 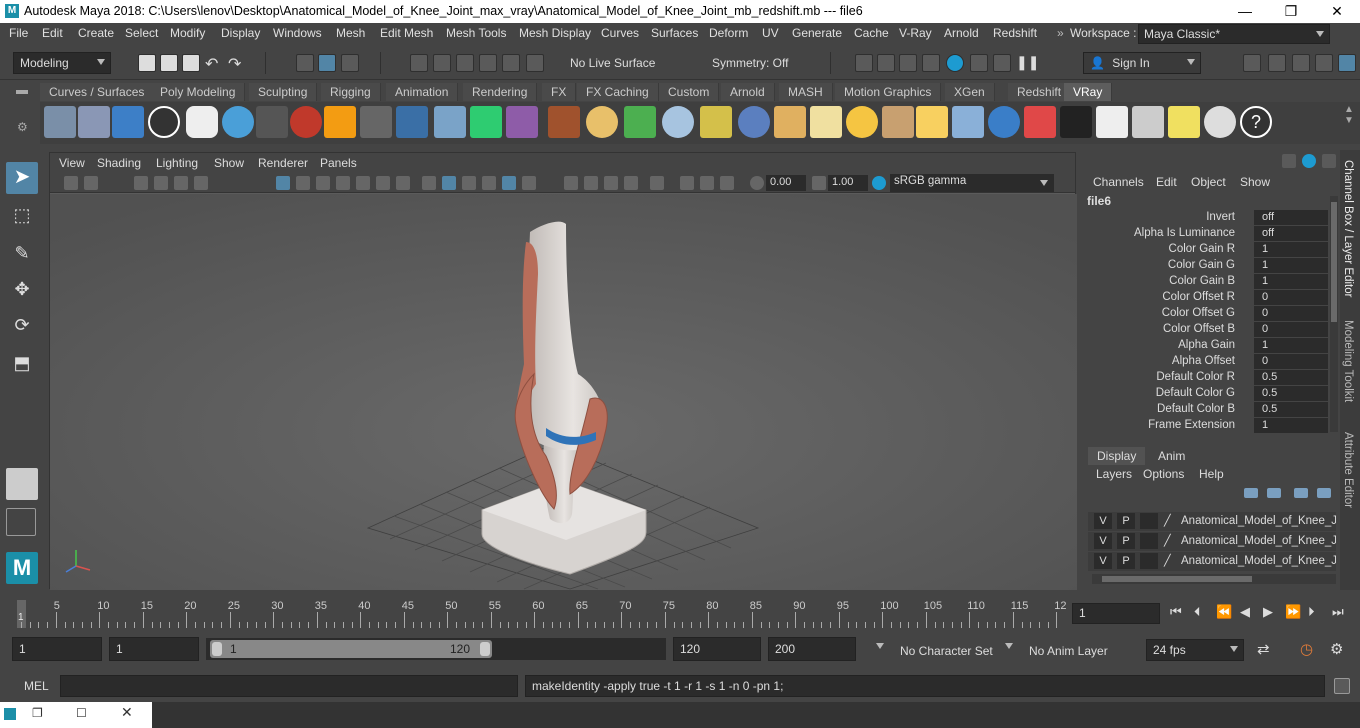 I want to click on maximize-button: ❐, so click(x=1291, y=11).